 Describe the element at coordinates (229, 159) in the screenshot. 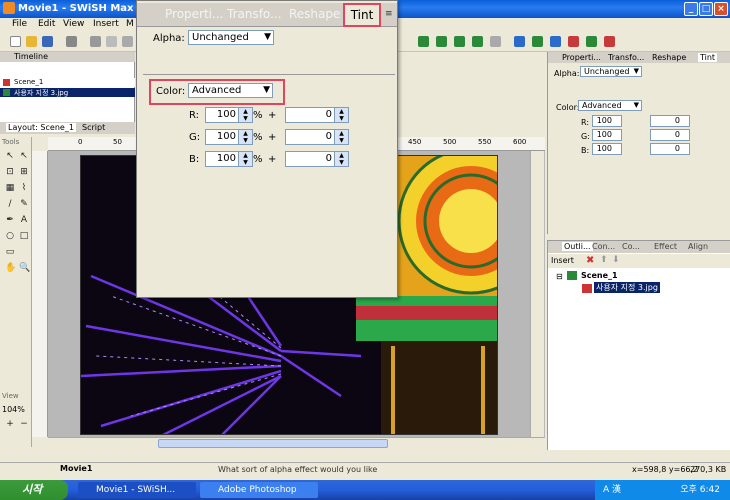

I see `b-percent-stepper: 100 ▲ ▼` at that location.